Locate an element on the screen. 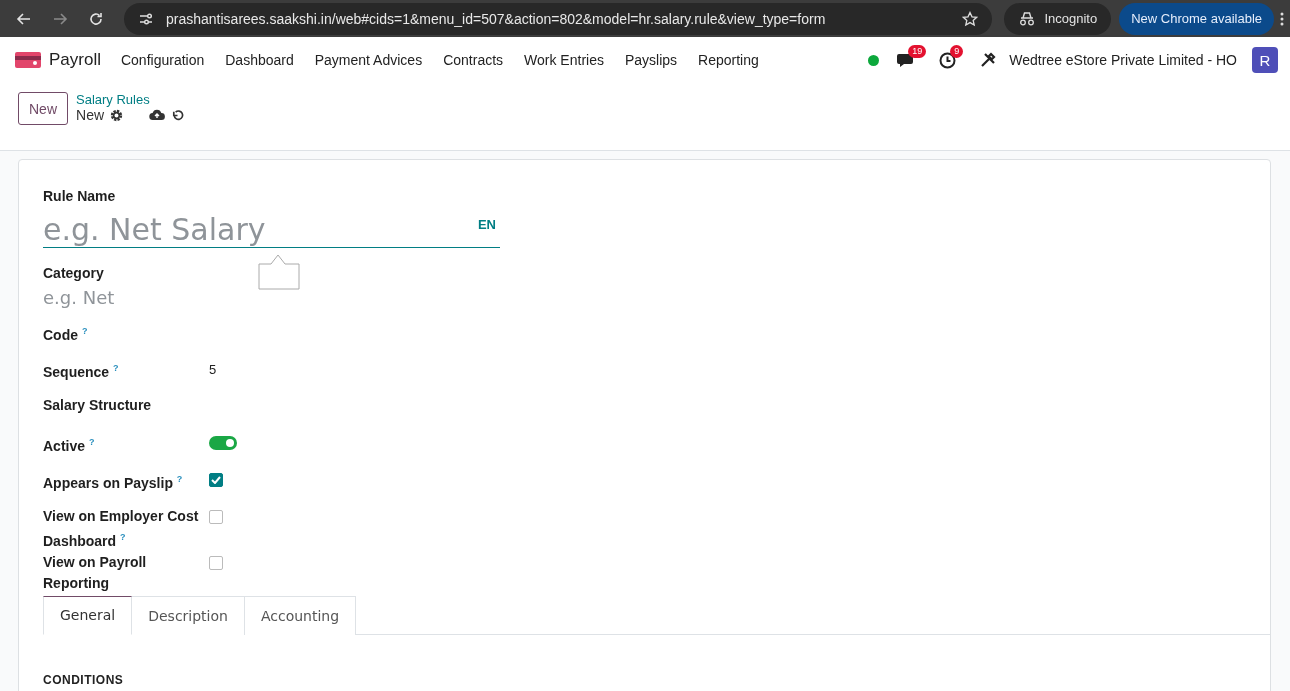 This screenshot has height=691, width=1290. address-bar: prashantisarees.saakshi.in/web#cids=1&menu_id=507&action=802&model=hr.salary.rule&view_type=form is located at coordinates (558, 18).